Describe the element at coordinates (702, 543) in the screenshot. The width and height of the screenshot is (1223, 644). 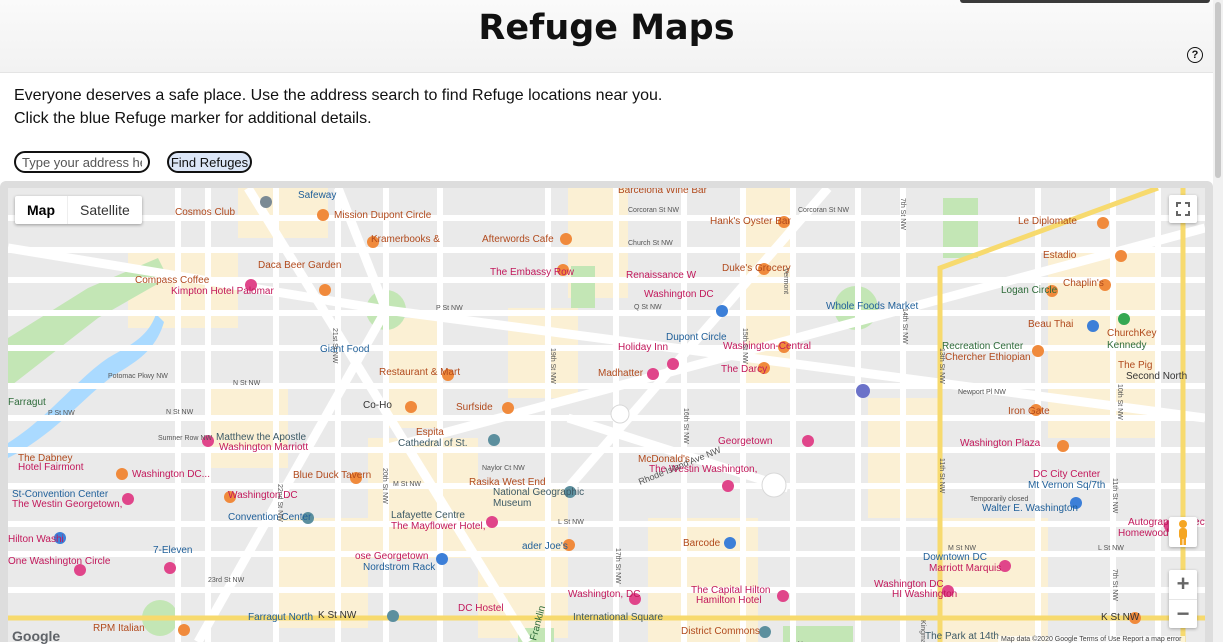
I see `map-label: Barcode` at that location.